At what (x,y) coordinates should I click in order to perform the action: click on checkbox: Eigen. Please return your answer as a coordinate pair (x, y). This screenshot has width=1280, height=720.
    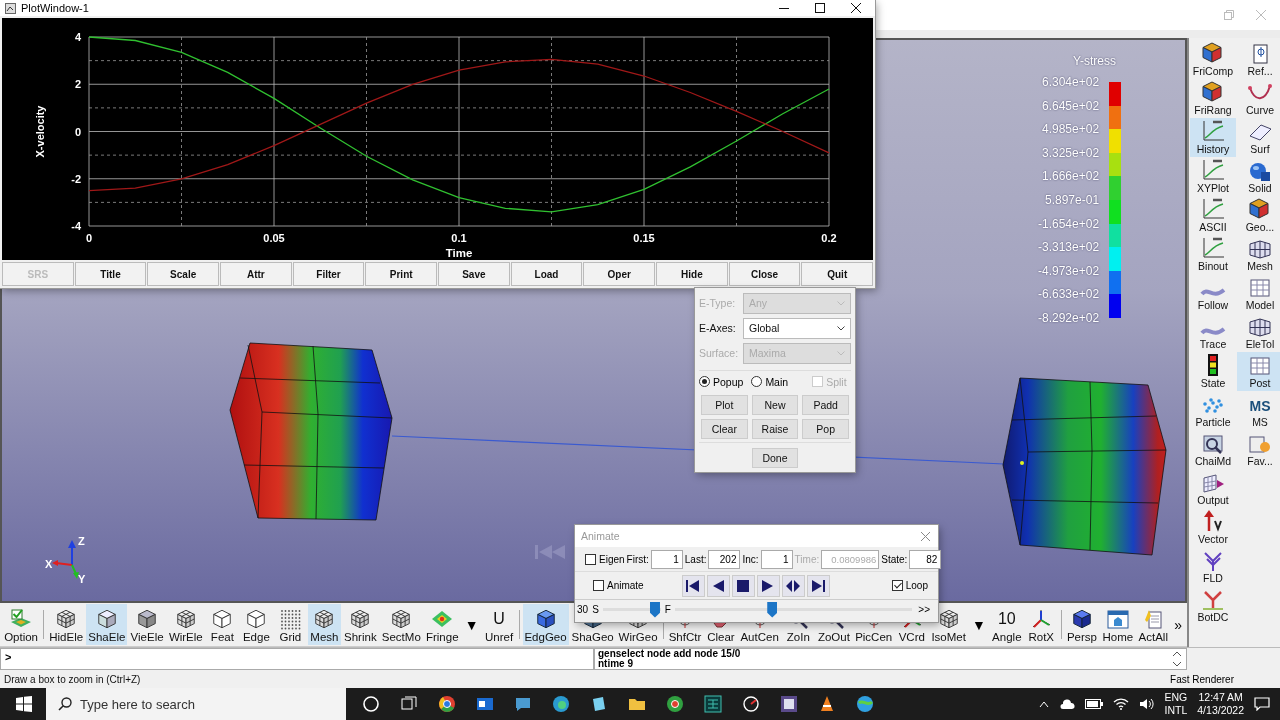
    Looking at the image, I should click on (605, 559).